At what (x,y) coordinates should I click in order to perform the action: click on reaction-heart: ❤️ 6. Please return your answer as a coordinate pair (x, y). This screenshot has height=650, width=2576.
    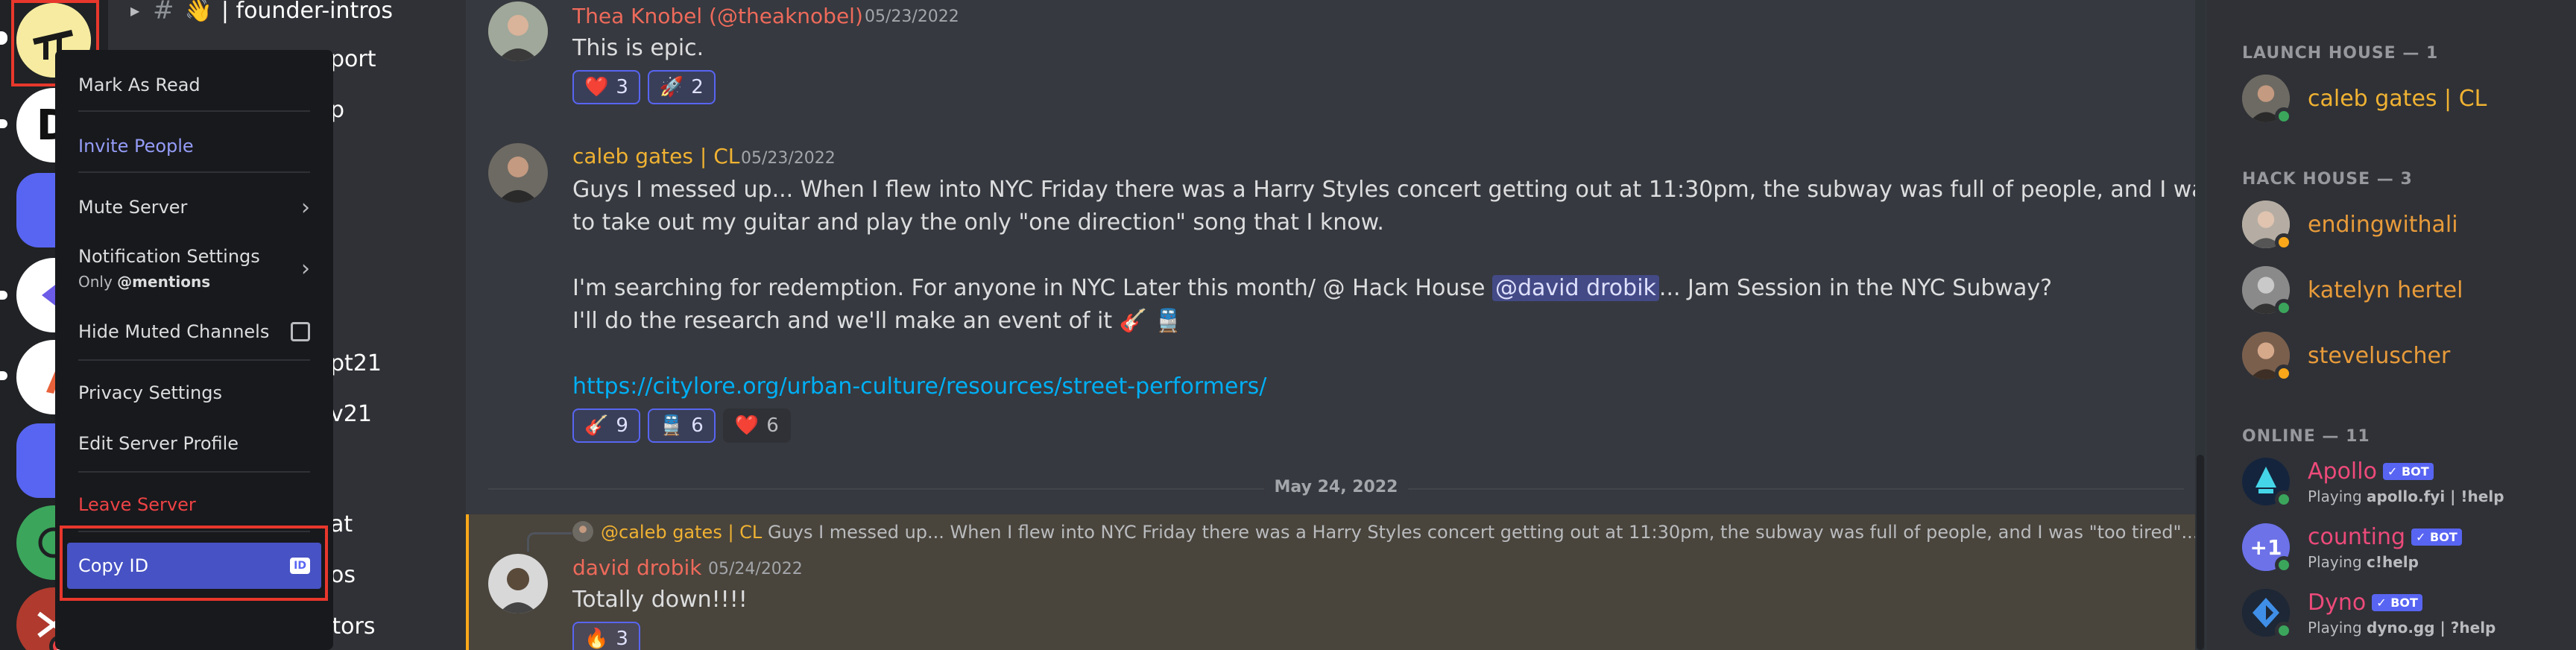
    Looking at the image, I should click on (757, 426).